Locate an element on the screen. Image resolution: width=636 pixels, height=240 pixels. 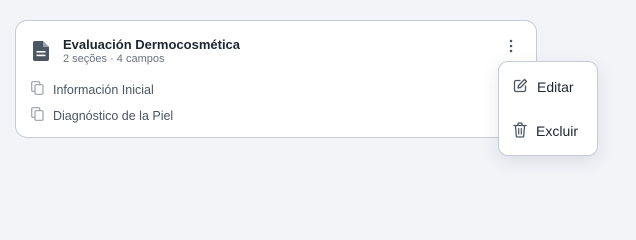
edit-menu-item: Editar is located at coordinates (548, 87).